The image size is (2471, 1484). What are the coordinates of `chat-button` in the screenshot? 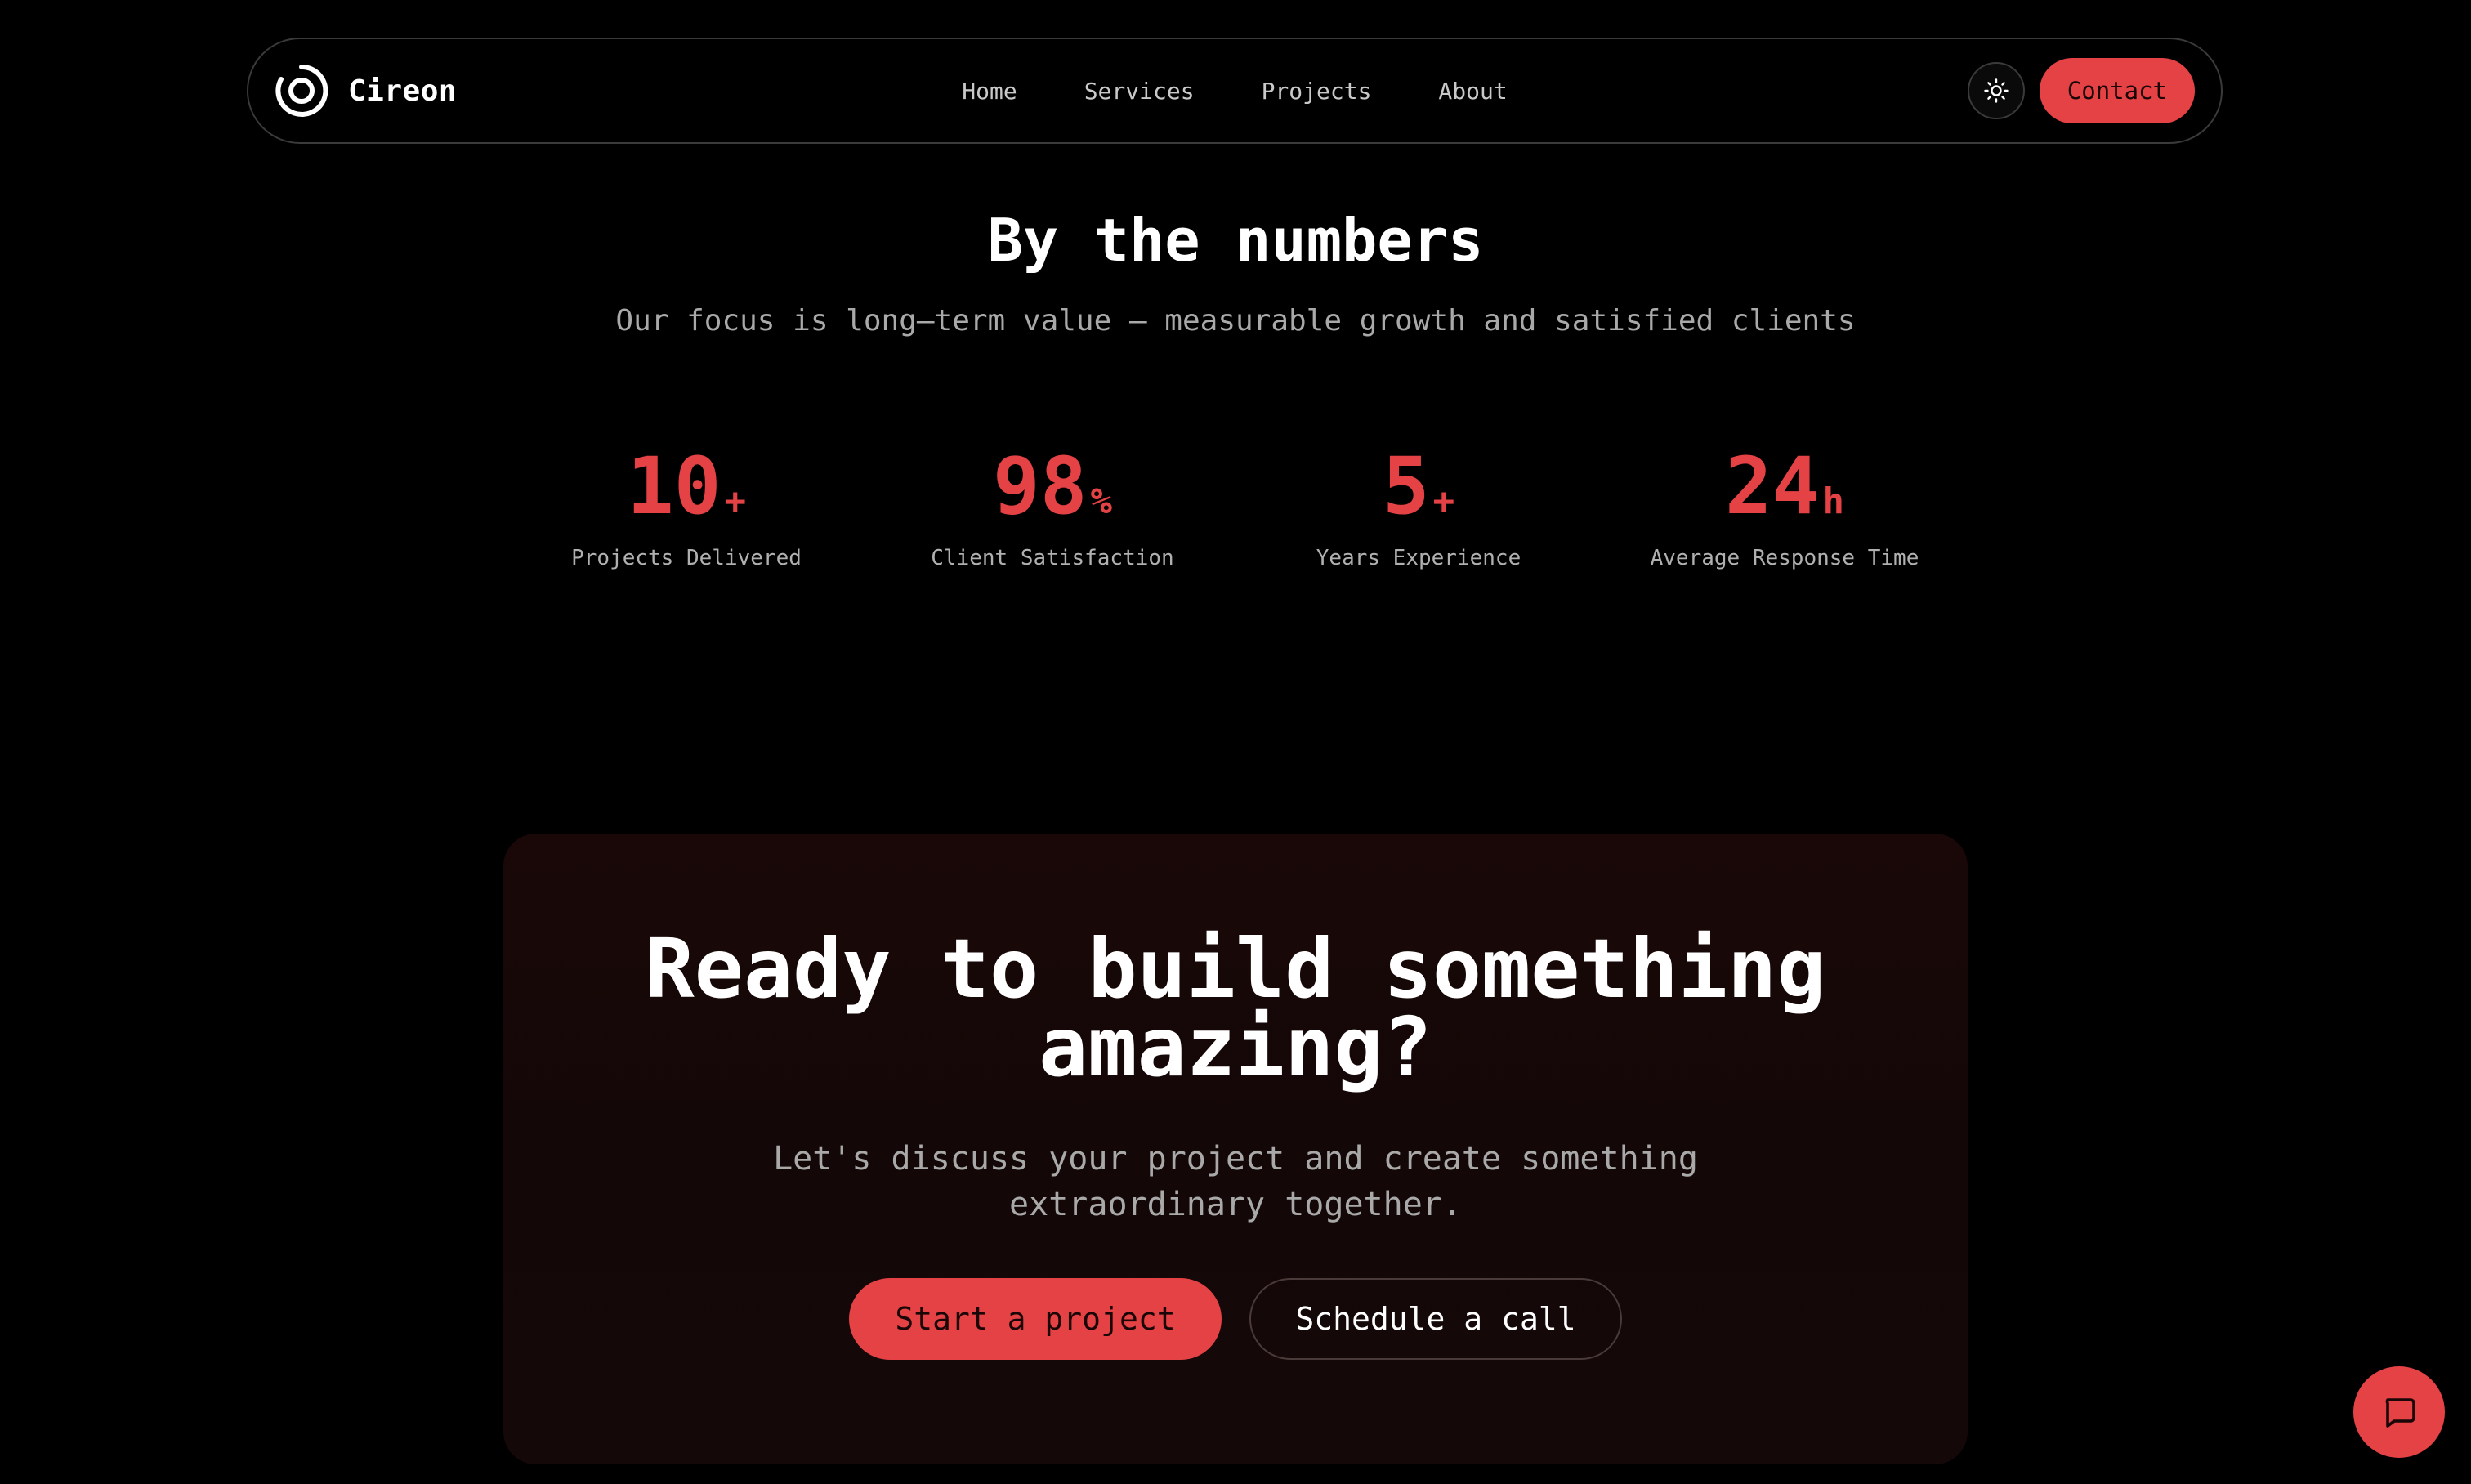 It's located at (2399, 1412).